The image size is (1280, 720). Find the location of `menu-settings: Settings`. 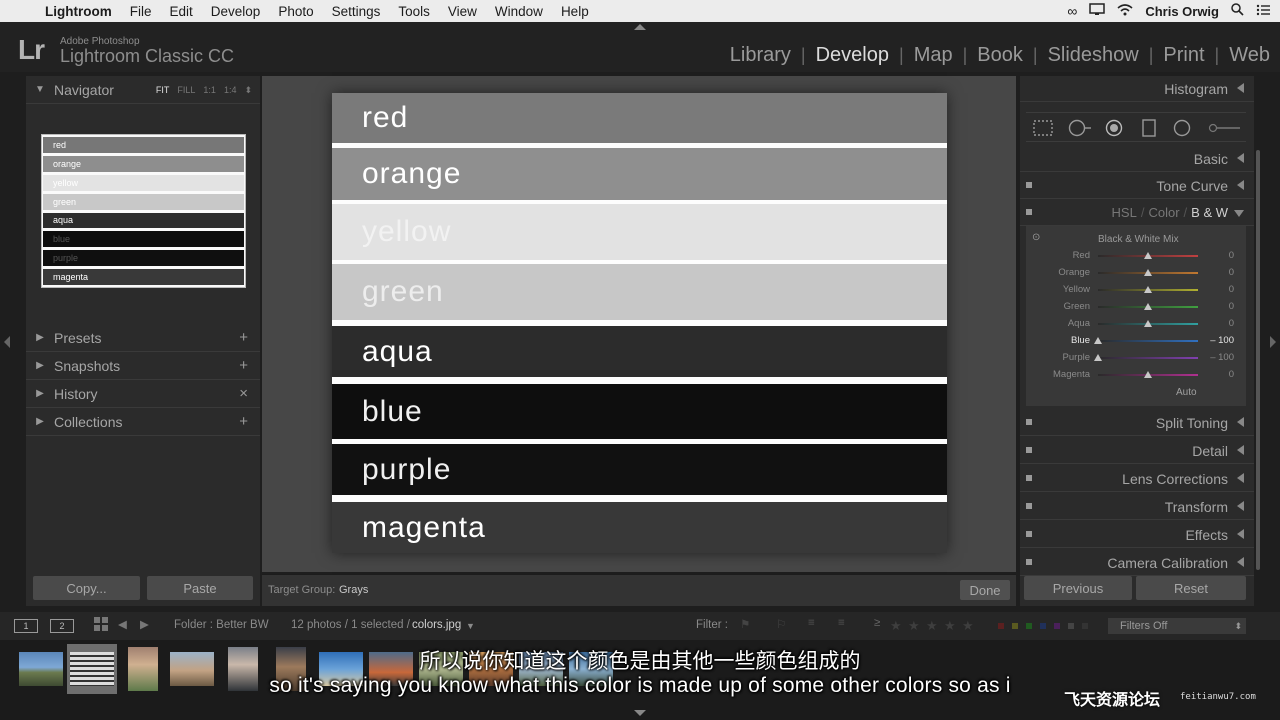

menu-settings: Settings is located at coordinates (356, 11).